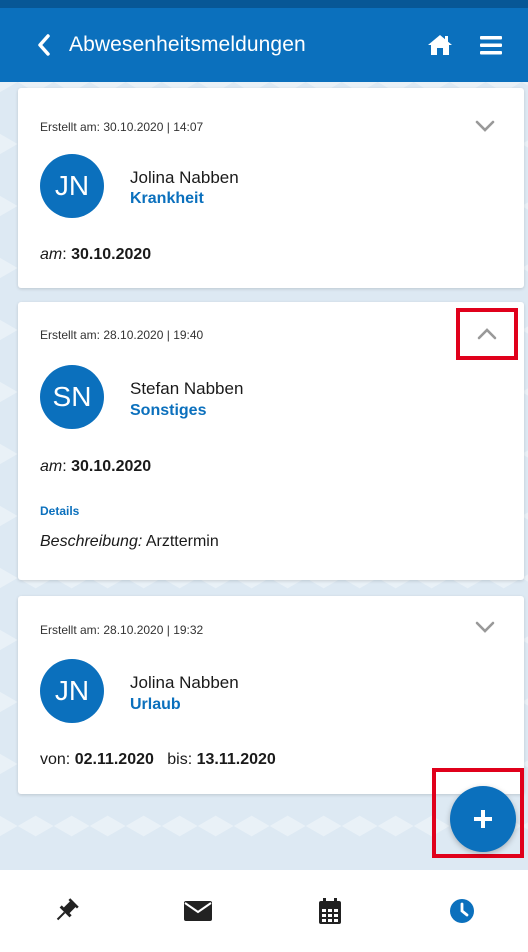 The height and width of the screenshot is (952, 528). Describe the element at coordinates (180, 759) in the screenshot. I see `to-label: bis:` at that location.